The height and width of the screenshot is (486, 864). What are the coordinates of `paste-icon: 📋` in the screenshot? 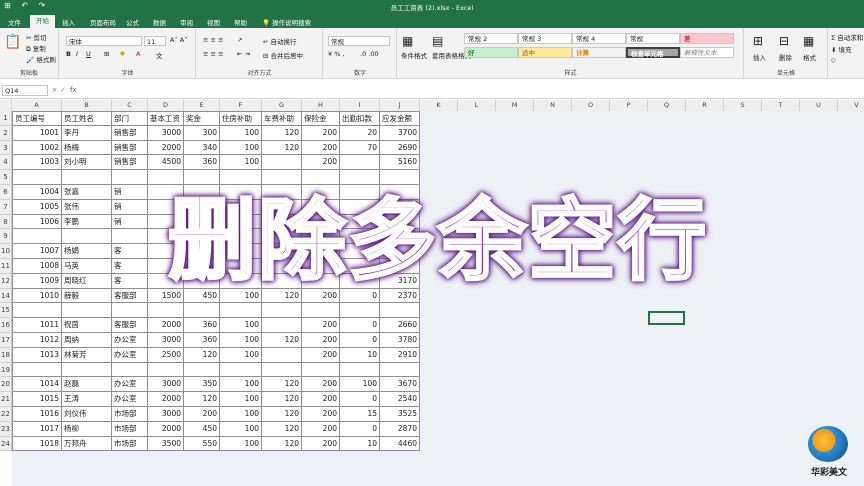 It's located at (12, 42).